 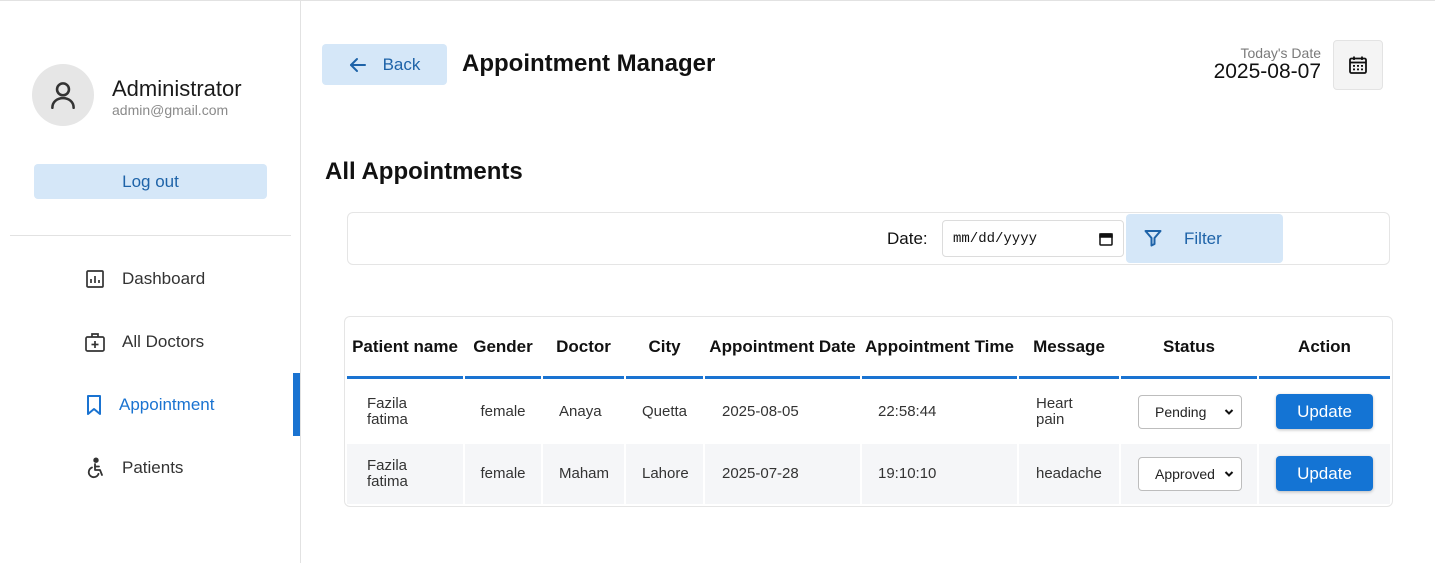 What do you see at coordinates (357, 64) in the screenshot?
I see `arrow-left-icon` at bounding box center [357, 64].